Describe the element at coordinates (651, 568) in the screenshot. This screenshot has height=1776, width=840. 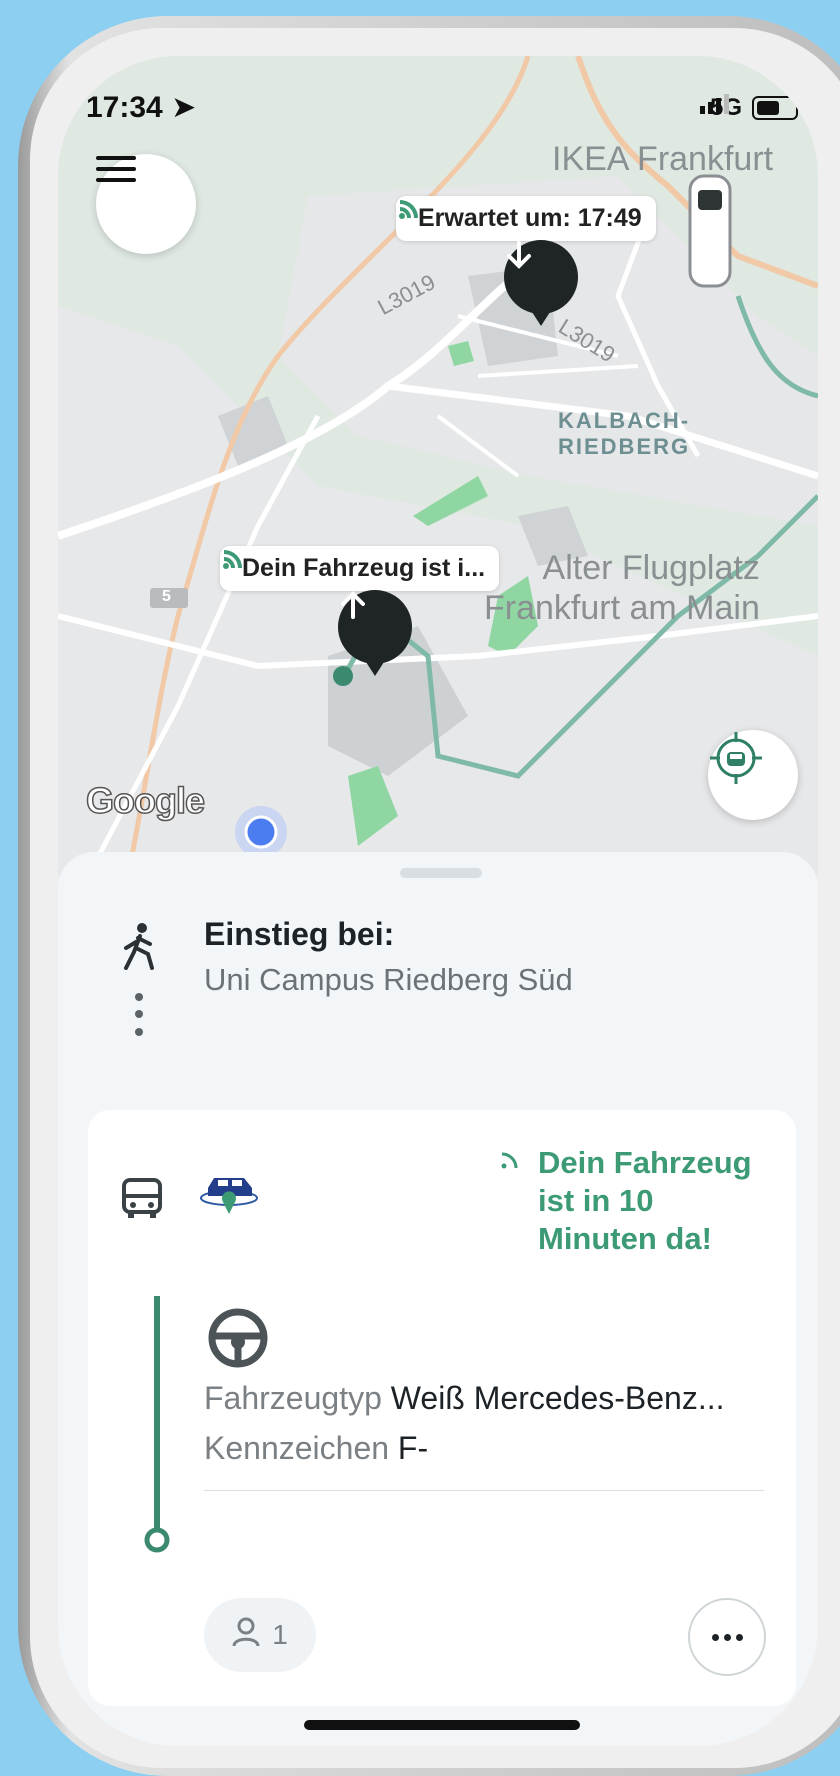
I see `map-label-airfield-line1: Alter Flugplatz` at that location.